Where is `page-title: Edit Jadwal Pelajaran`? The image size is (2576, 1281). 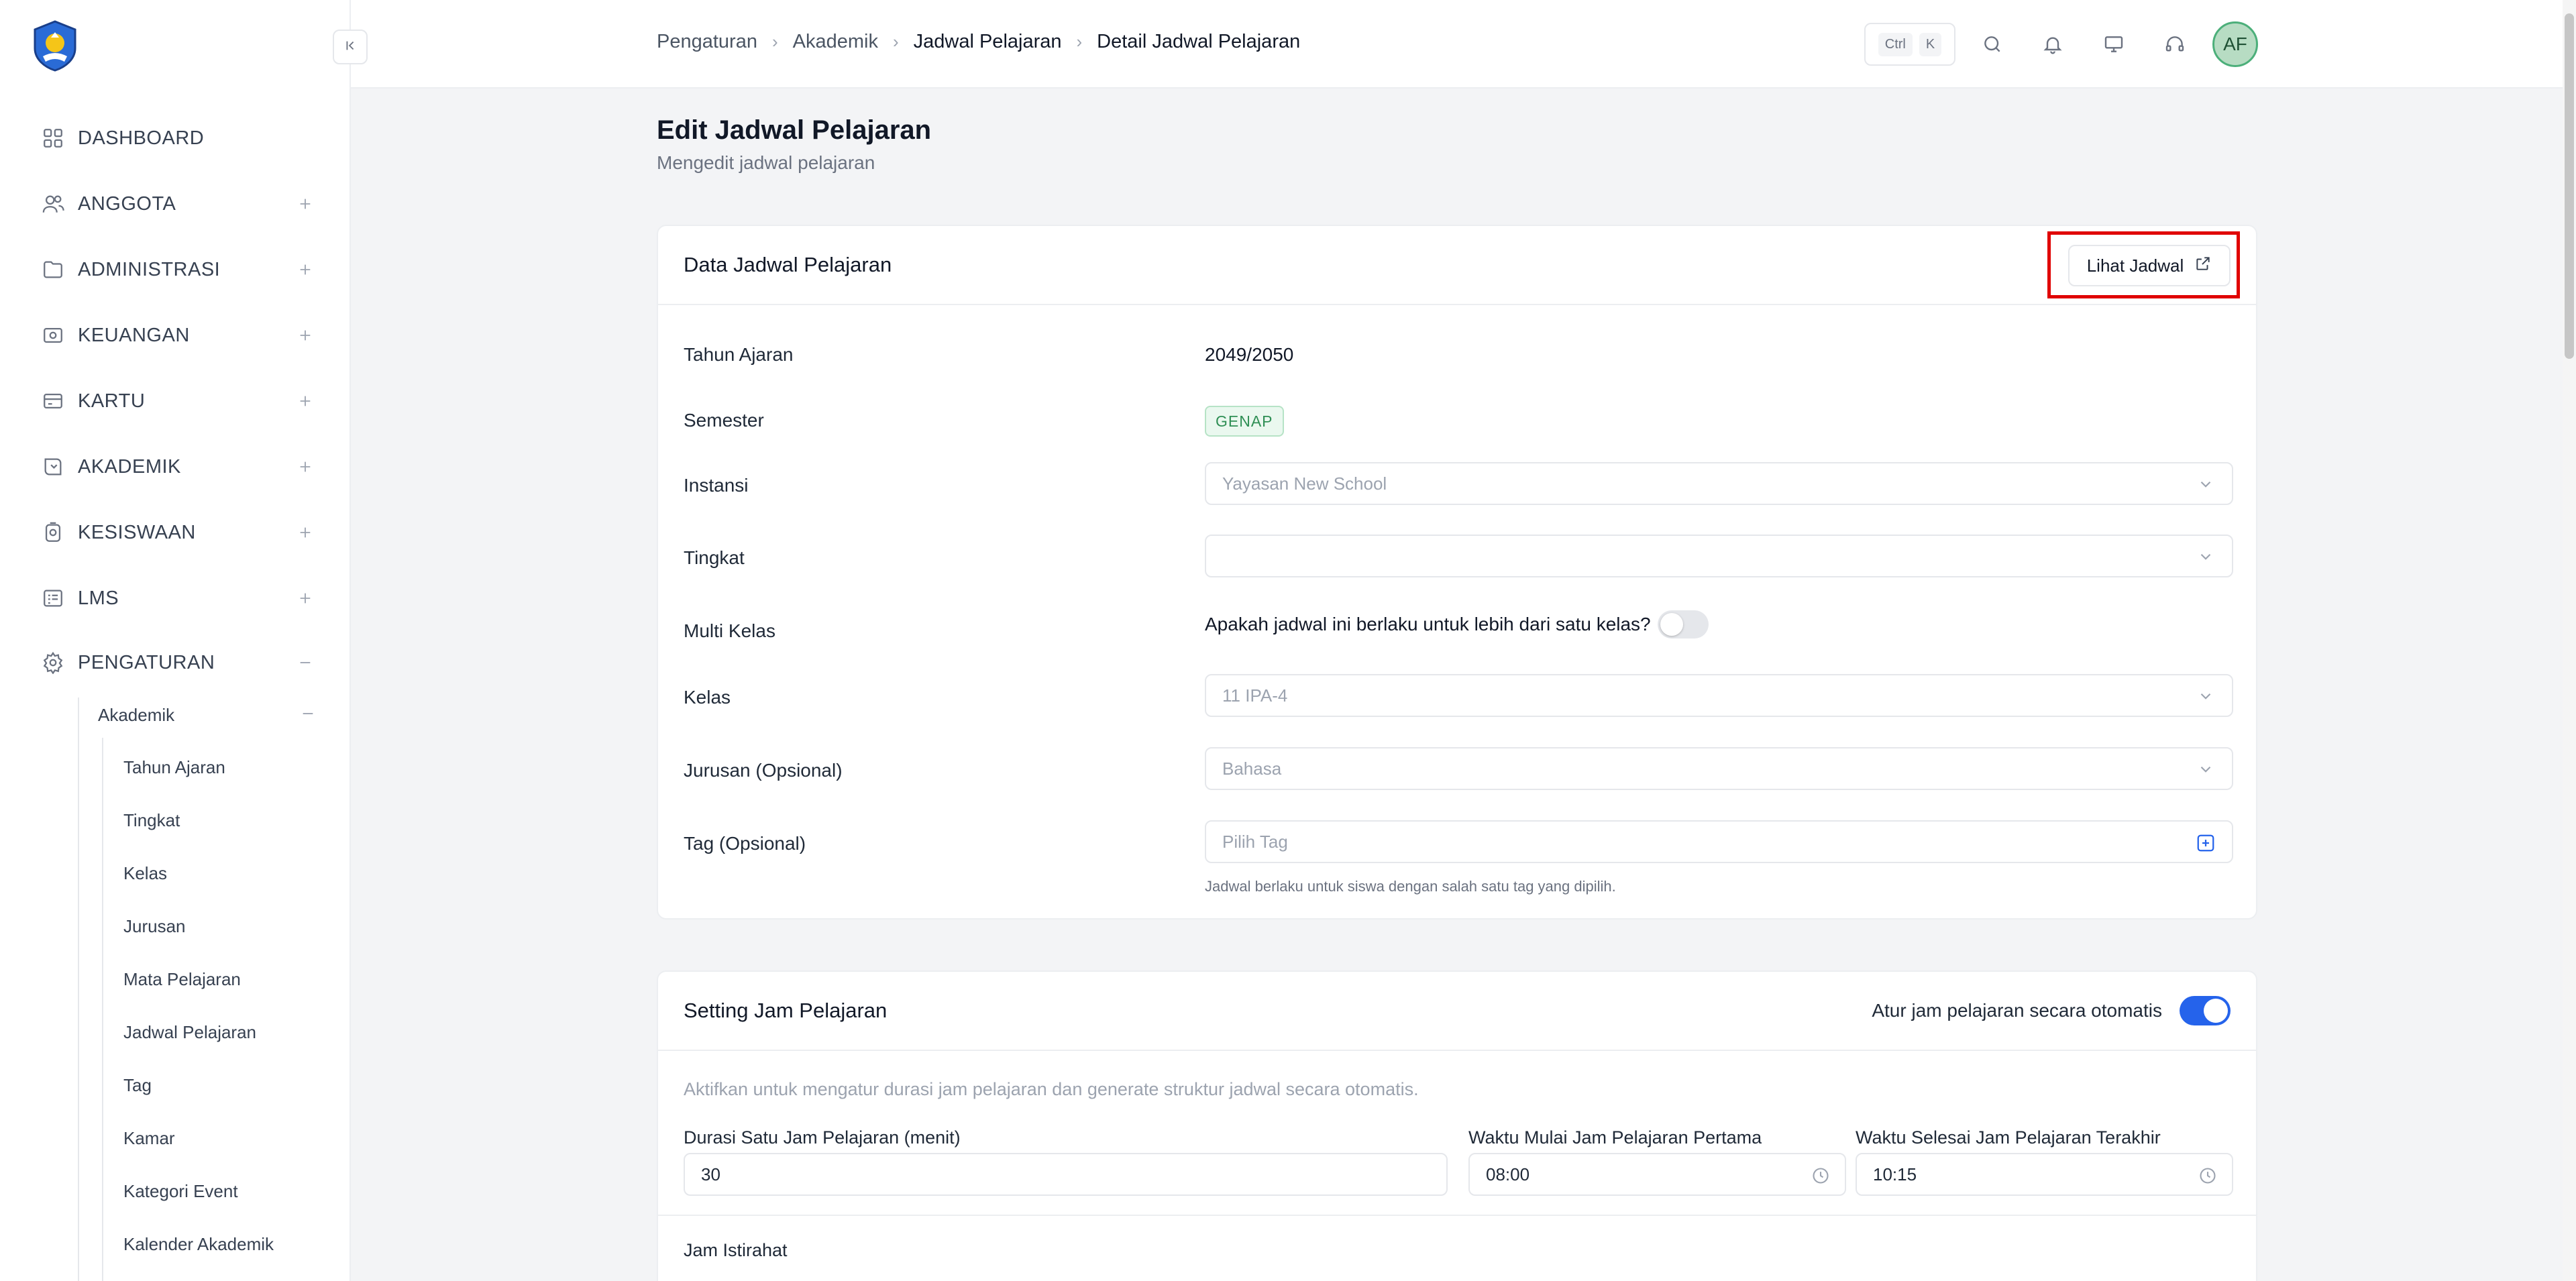 page-title: Edit Jadwal Pelajaran is located at coordinates (794, 130).